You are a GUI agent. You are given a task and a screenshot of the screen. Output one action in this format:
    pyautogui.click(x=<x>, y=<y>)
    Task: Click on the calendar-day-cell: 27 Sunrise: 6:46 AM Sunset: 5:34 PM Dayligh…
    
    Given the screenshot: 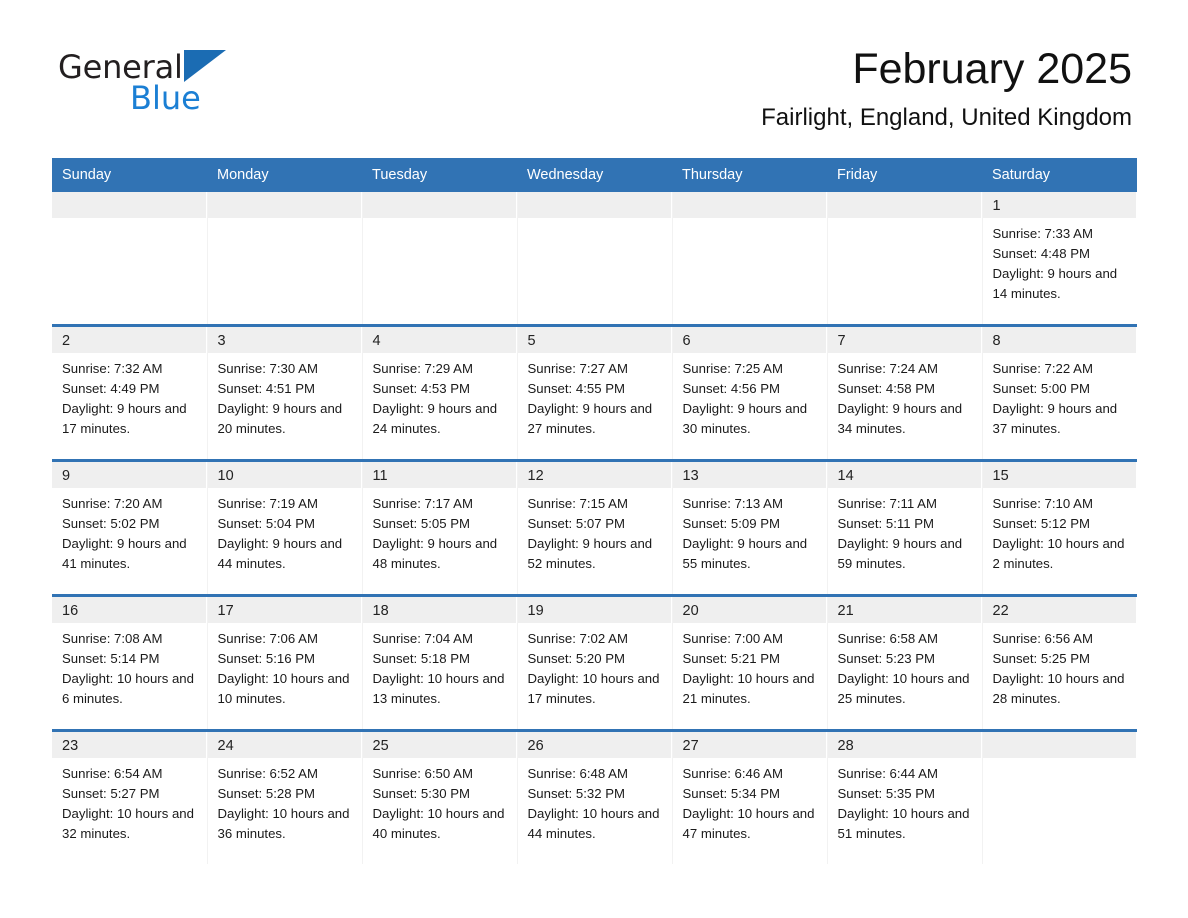 What is the action you would take?
    pyautogui.click(x=749, y=796)
    